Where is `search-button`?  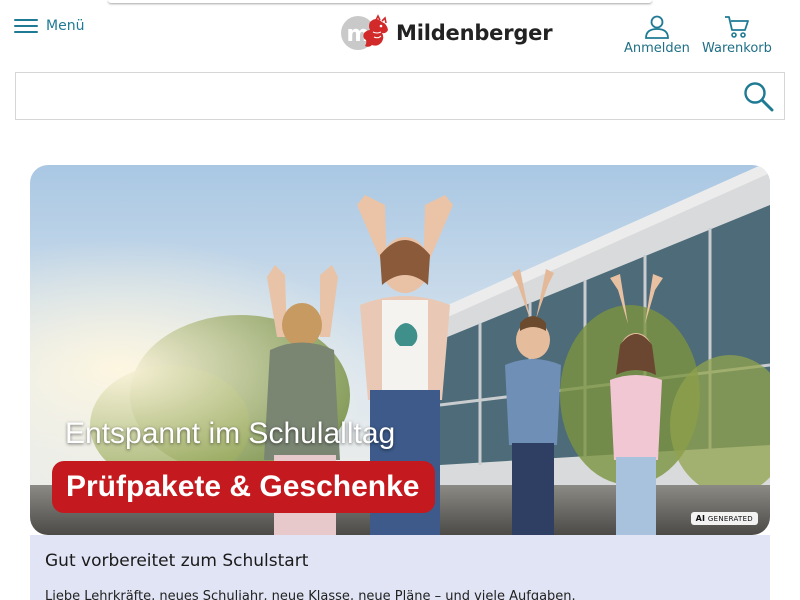 search-button is located at coordinates (759, 97).